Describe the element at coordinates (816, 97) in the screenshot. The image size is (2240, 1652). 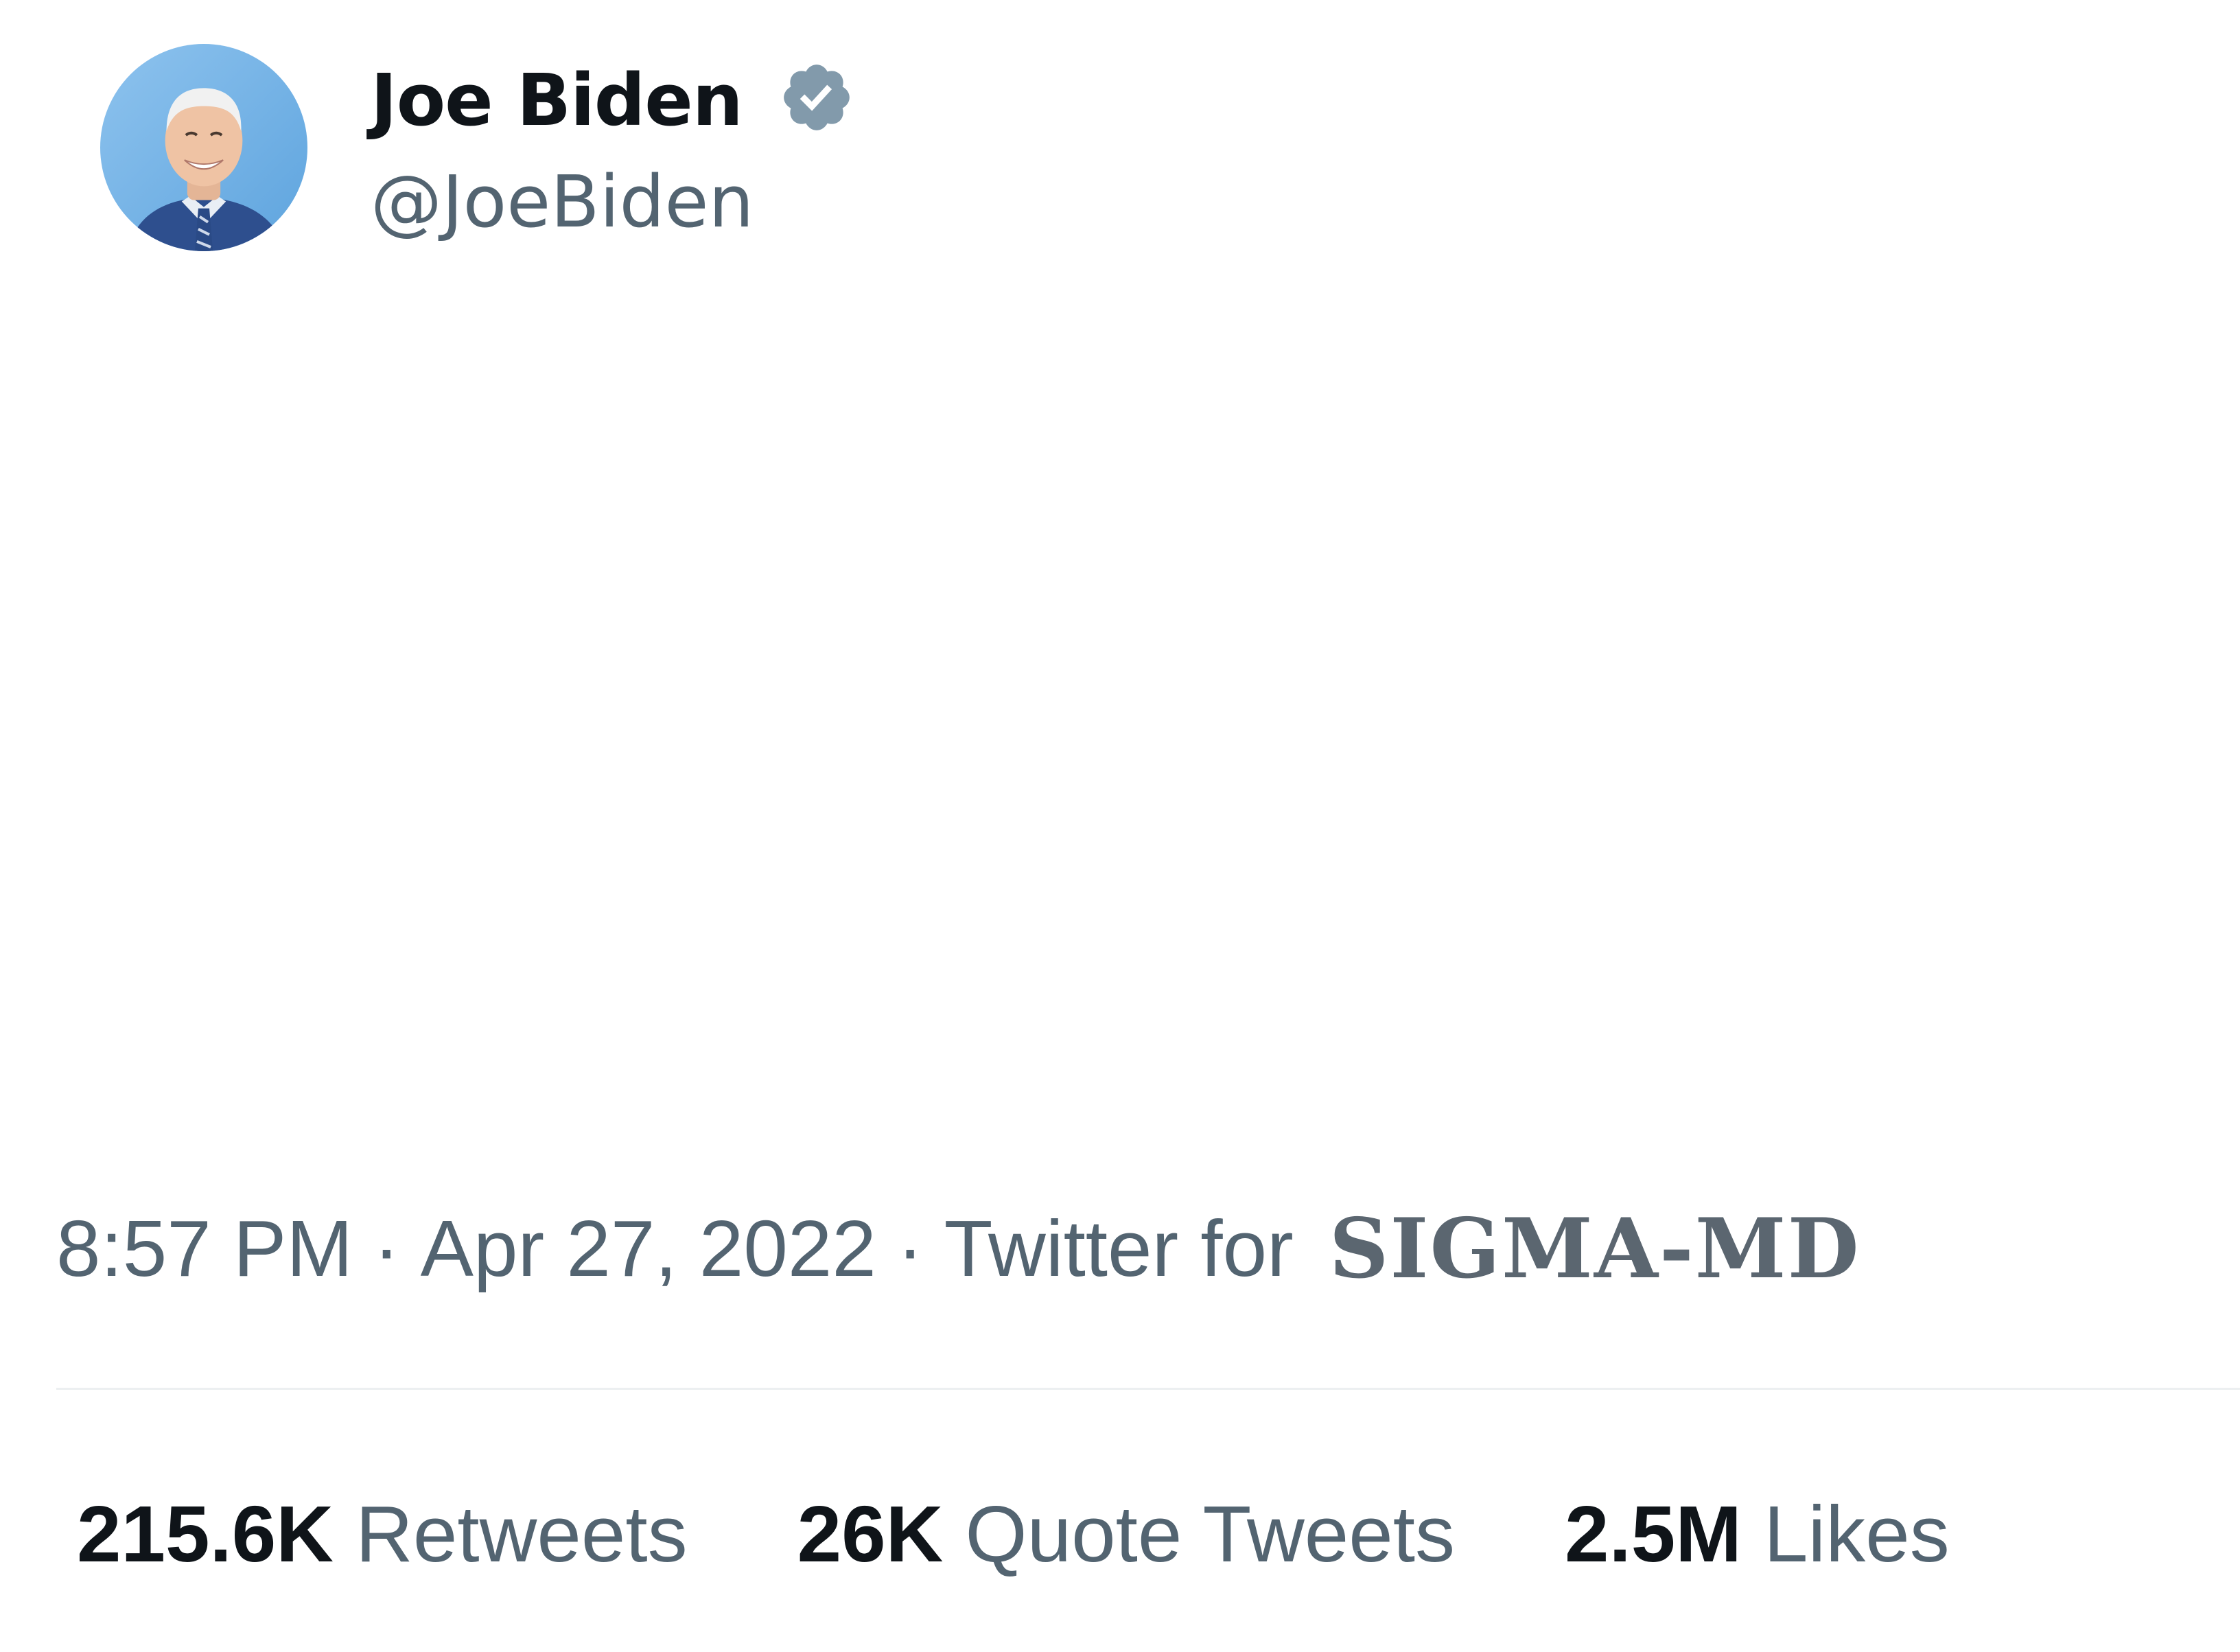
I see `verified-badge-icon` at that location.